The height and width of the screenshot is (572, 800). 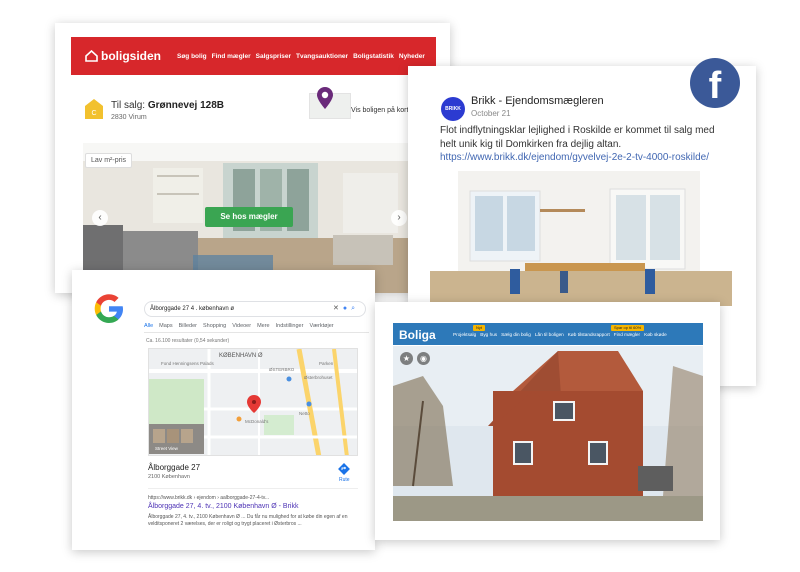 What do you see at coordinates (148, 326) in the screenshot?
I see `tab-alle: Alle` at bounding box center [148, 326].